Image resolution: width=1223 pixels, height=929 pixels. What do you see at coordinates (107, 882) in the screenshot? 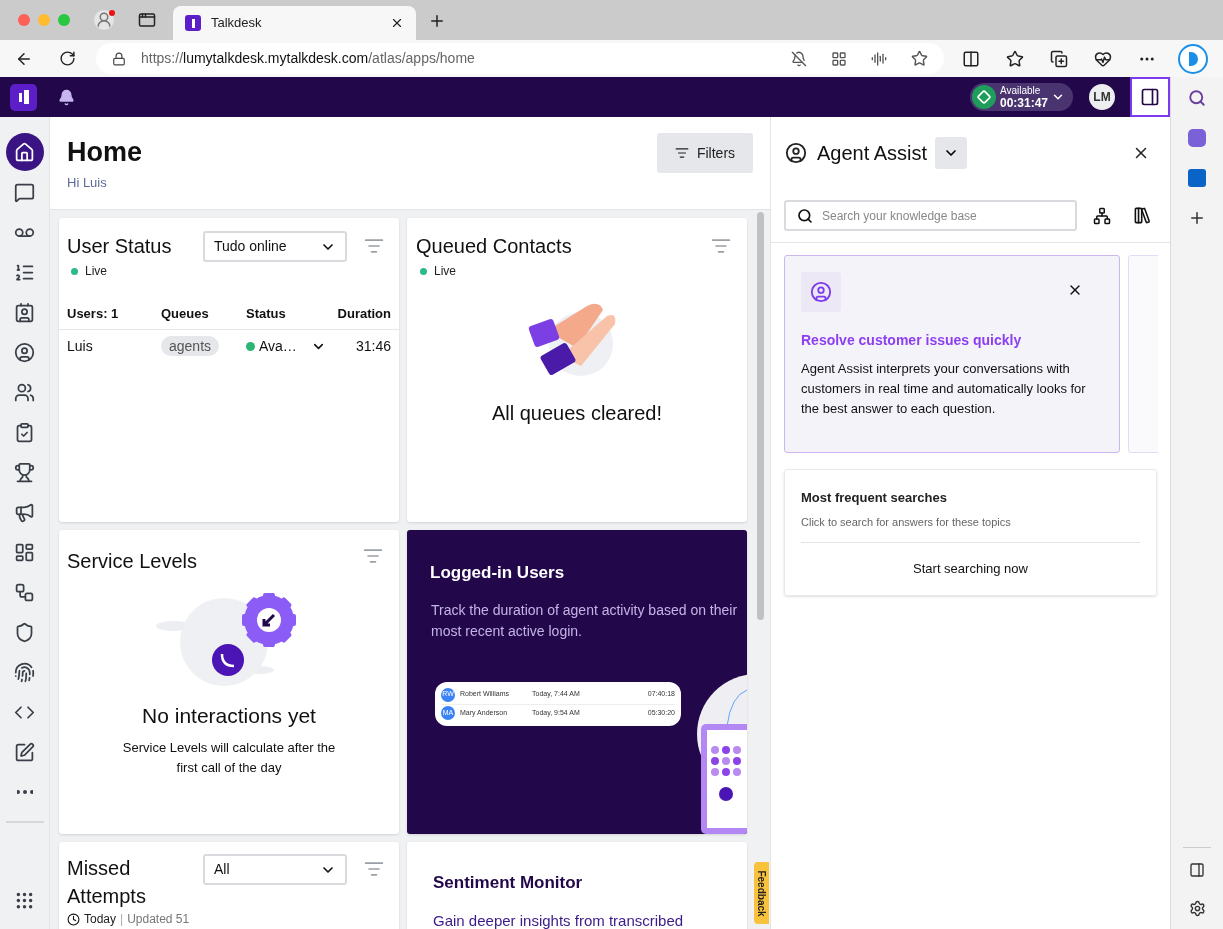
I see `card-title: Missed Attempts` at bounding box center [107, 882].